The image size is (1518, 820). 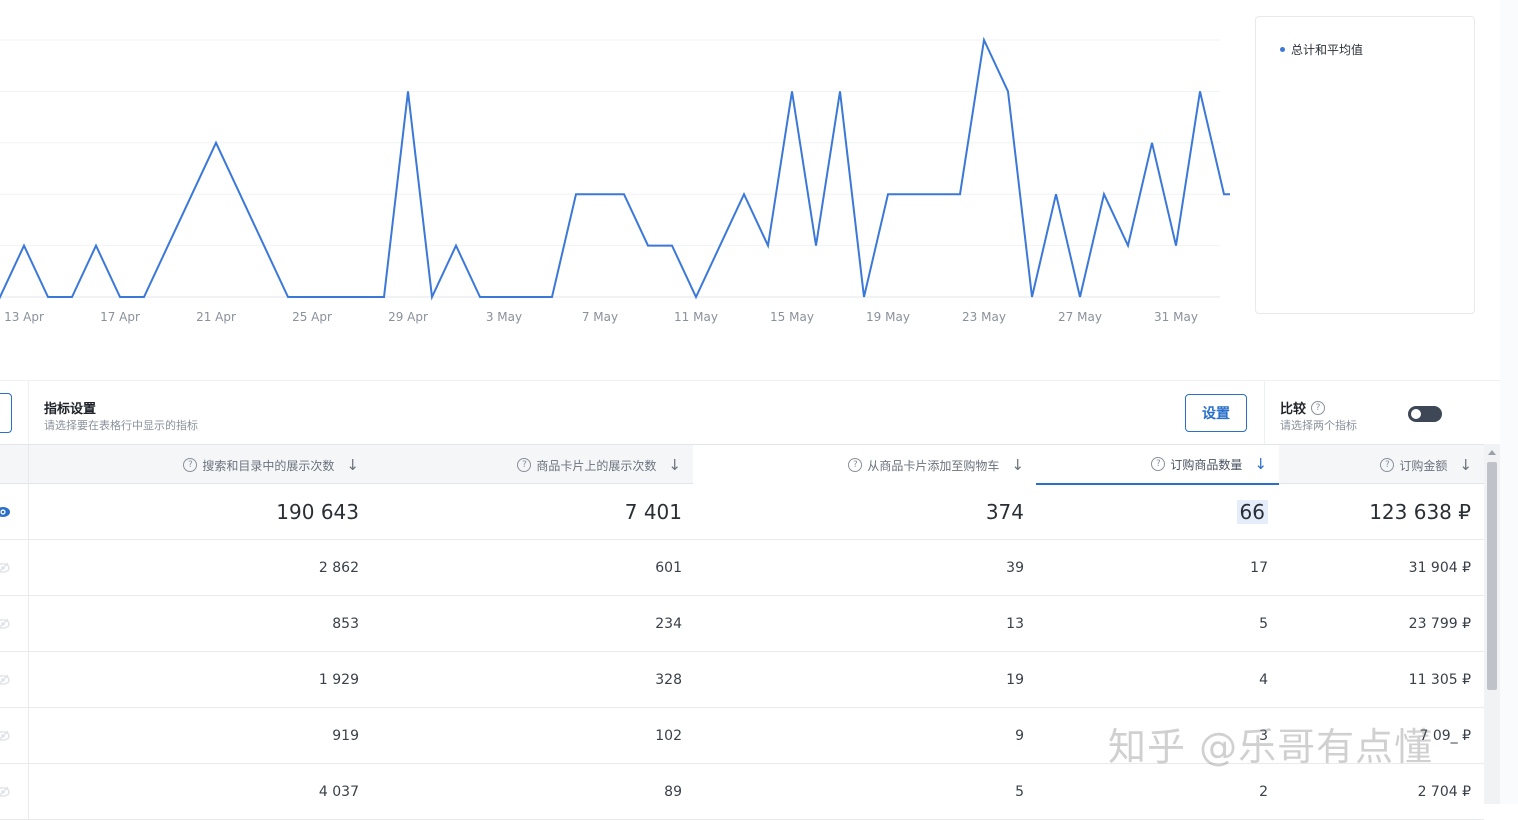 I want to click on table-row: 2 862 601 39 17 31 904 ₽, so click(x=742, y=568).